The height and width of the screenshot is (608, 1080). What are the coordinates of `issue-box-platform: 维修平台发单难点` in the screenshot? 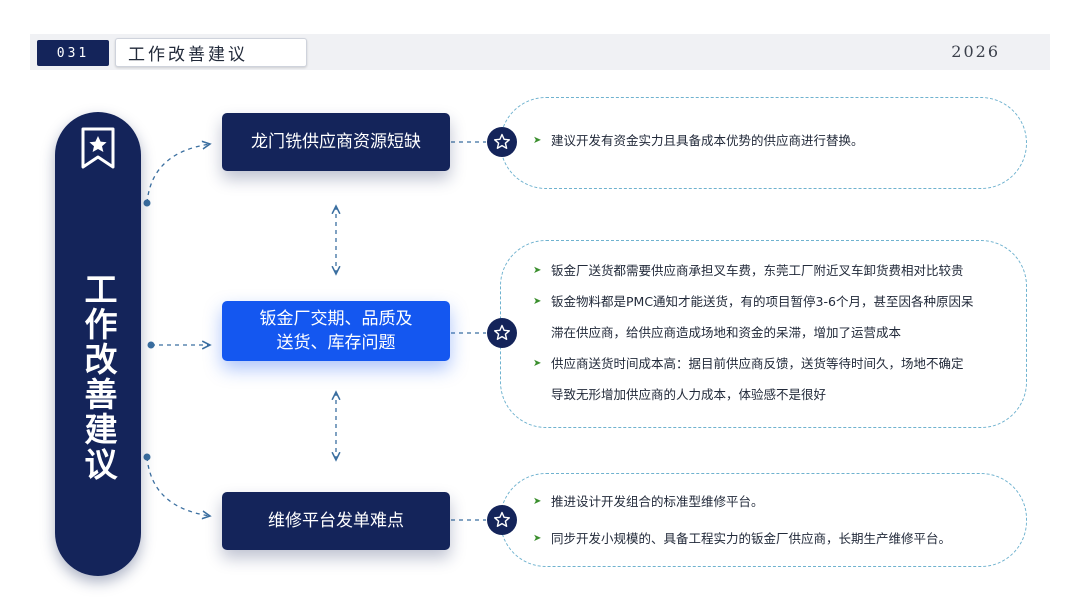 It's located at (336, 521).